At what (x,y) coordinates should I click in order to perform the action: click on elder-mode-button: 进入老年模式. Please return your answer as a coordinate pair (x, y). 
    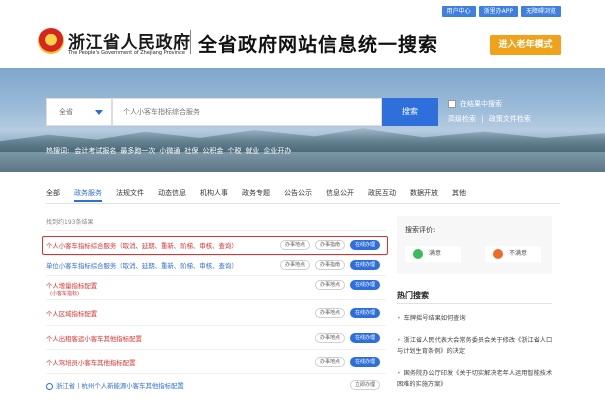
    Looking at the image, I should click on (525, 45).